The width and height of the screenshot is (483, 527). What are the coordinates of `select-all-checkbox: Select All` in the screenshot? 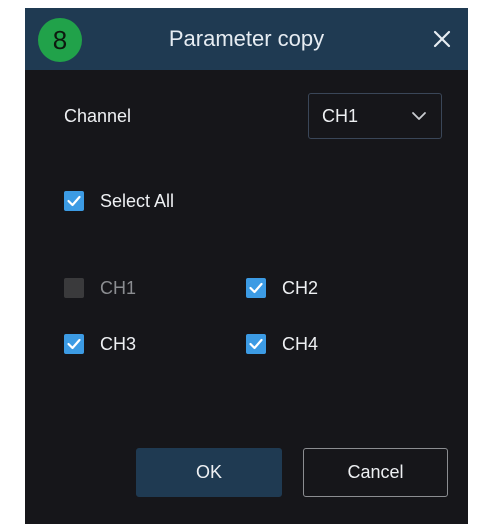 It's located at (119, 201).